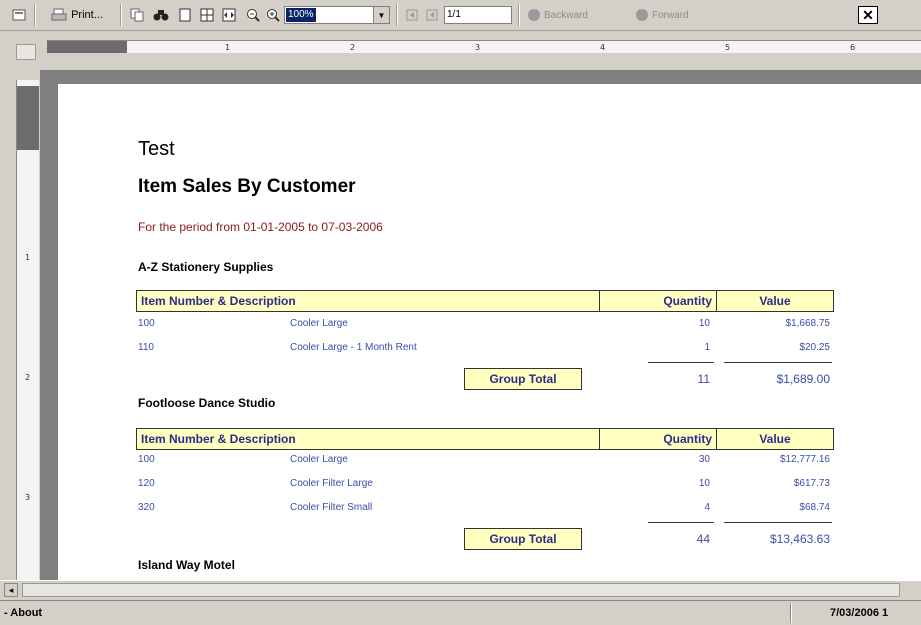  What do you see at coordinates (331, 483) in the screenshot?
I see `item-desc: Cooler Filter Large` at bounding box center [331, 483].